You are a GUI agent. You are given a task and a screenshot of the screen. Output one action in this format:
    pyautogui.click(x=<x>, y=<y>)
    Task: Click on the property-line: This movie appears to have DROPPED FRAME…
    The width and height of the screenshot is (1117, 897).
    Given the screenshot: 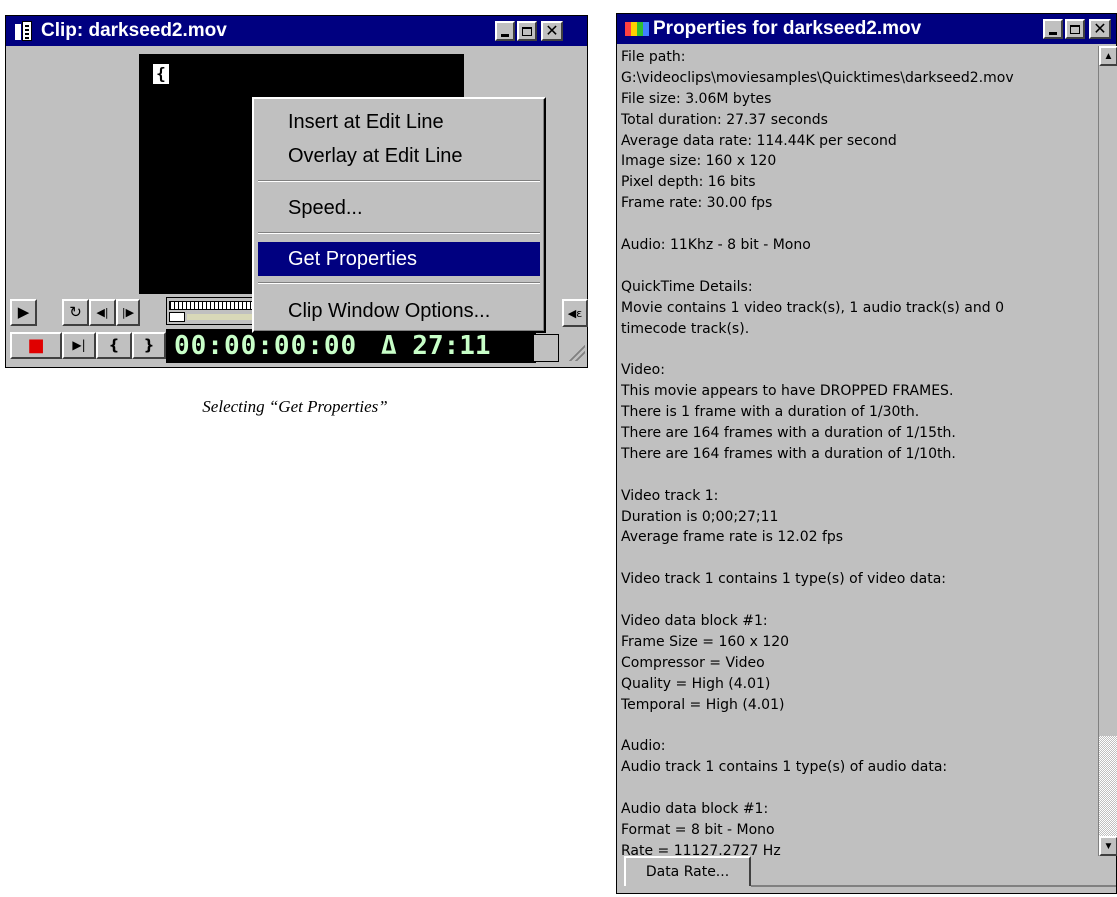 What is the action you would take?
    pyautogui.click(x=787, y=391)
    